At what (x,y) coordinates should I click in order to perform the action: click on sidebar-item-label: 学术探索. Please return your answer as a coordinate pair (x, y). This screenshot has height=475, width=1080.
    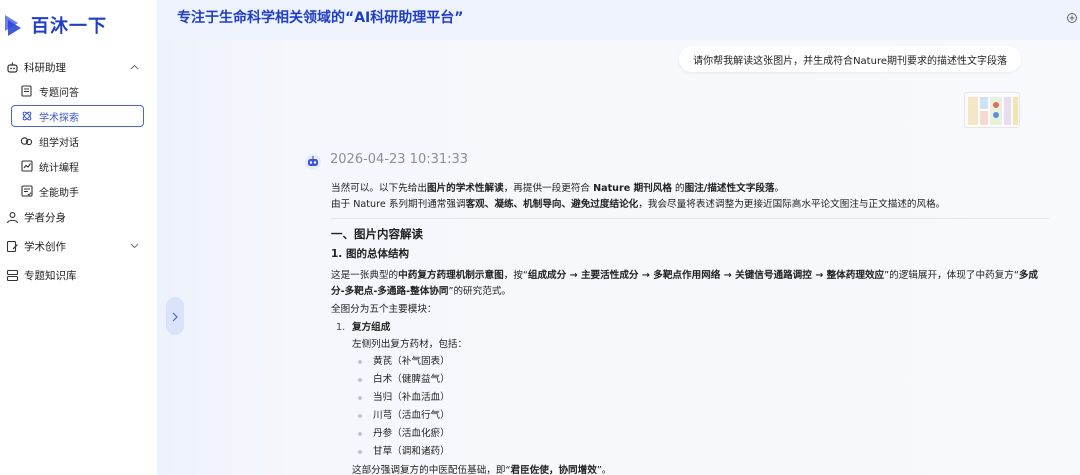
    Looking at the image, I should click on (59, 118).